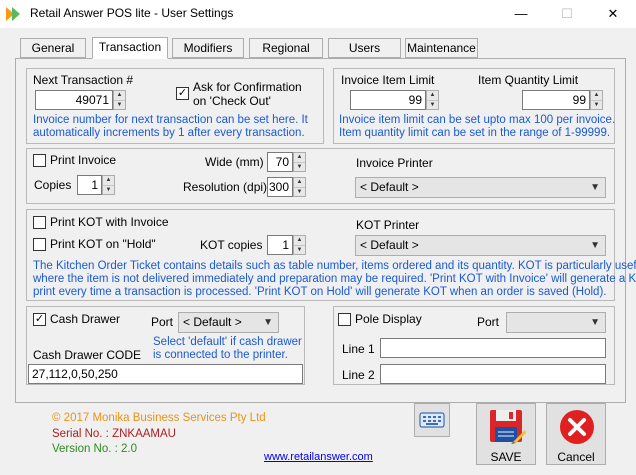  I want to click on keyboard-button, so click(432, 420).